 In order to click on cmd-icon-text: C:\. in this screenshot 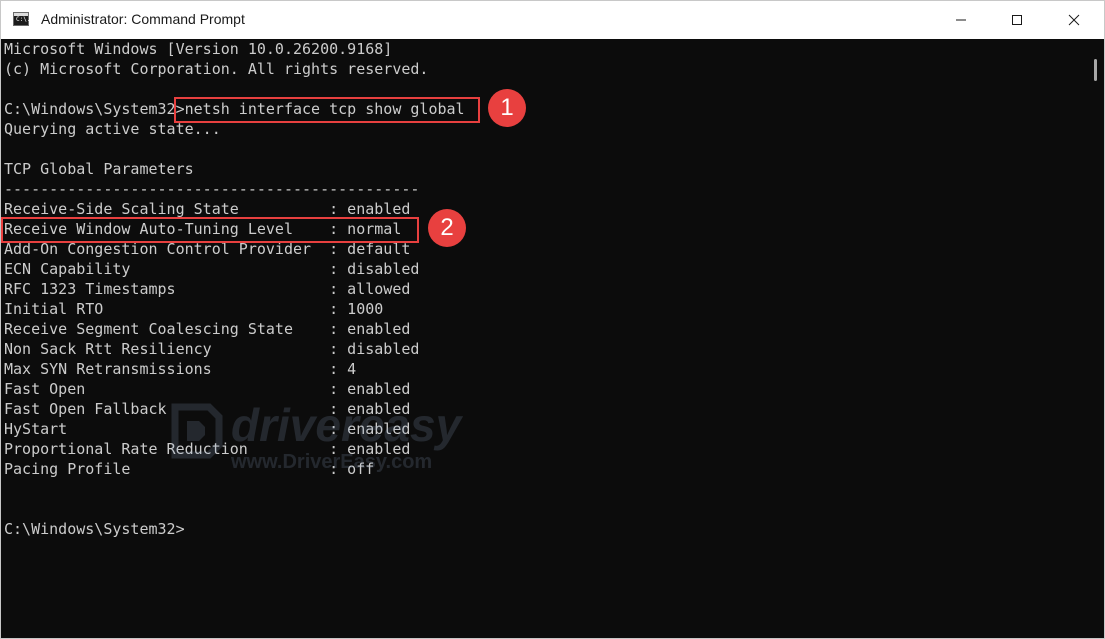, I will do `click(23, 19)`.